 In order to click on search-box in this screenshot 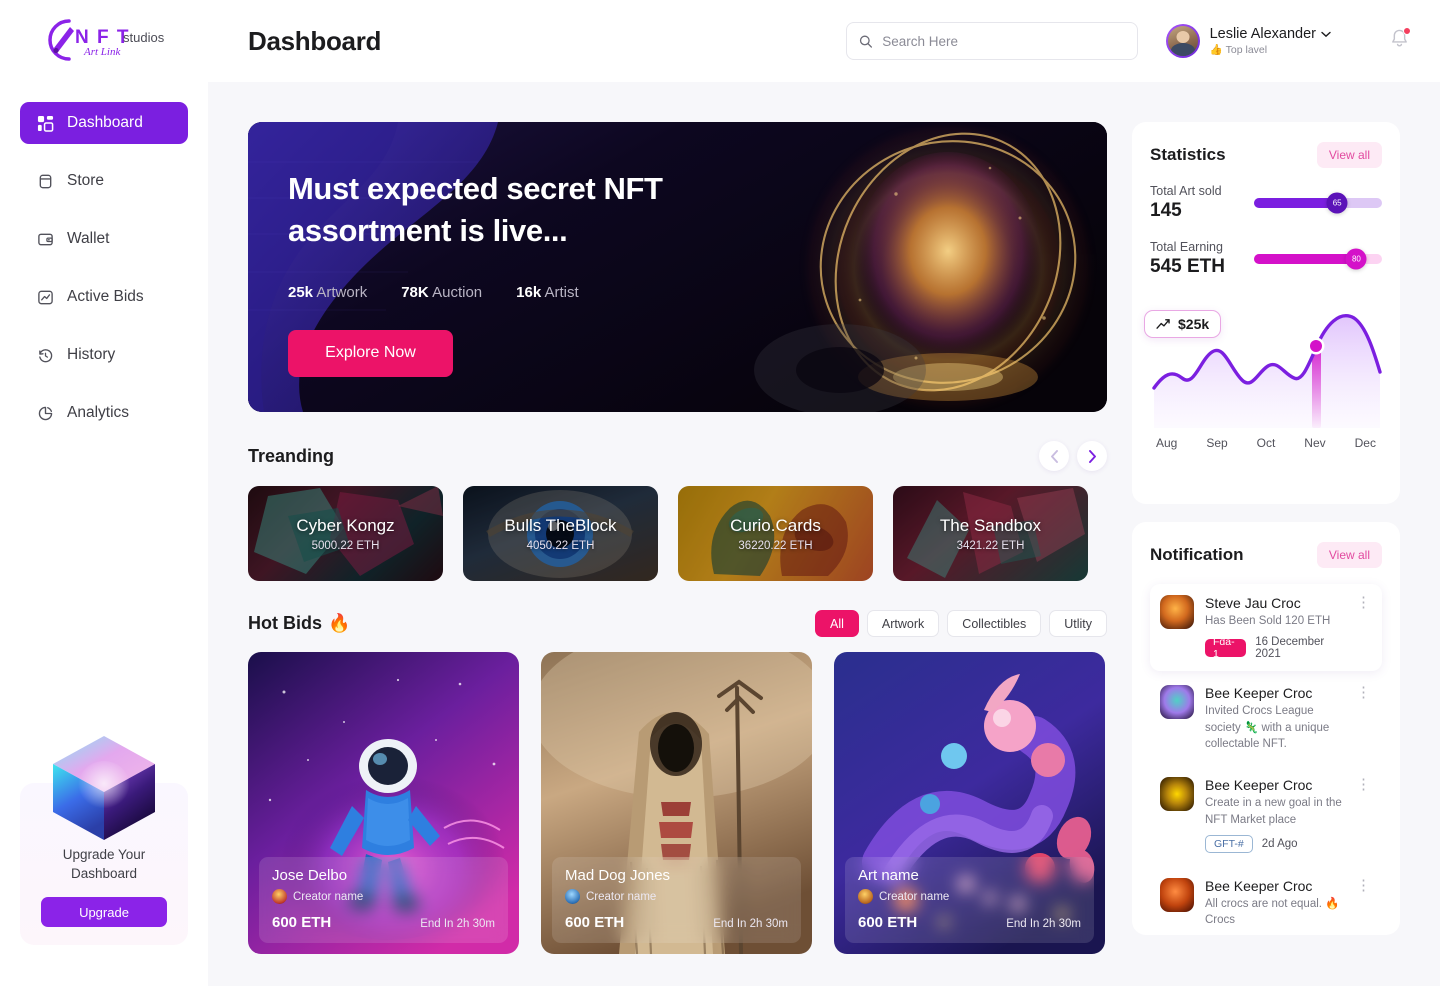, I will do `click(991, 41)`.